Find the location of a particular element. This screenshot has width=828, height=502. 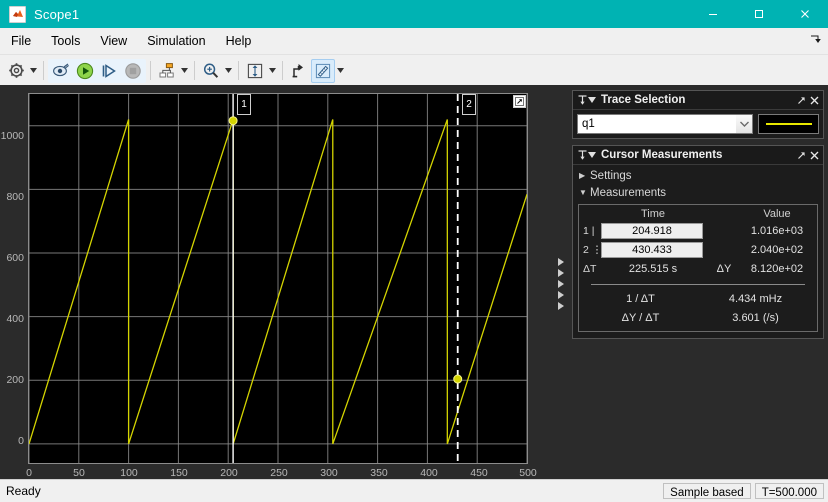

sample-mode-cell: Sample based is located at coordinates (707, 491).